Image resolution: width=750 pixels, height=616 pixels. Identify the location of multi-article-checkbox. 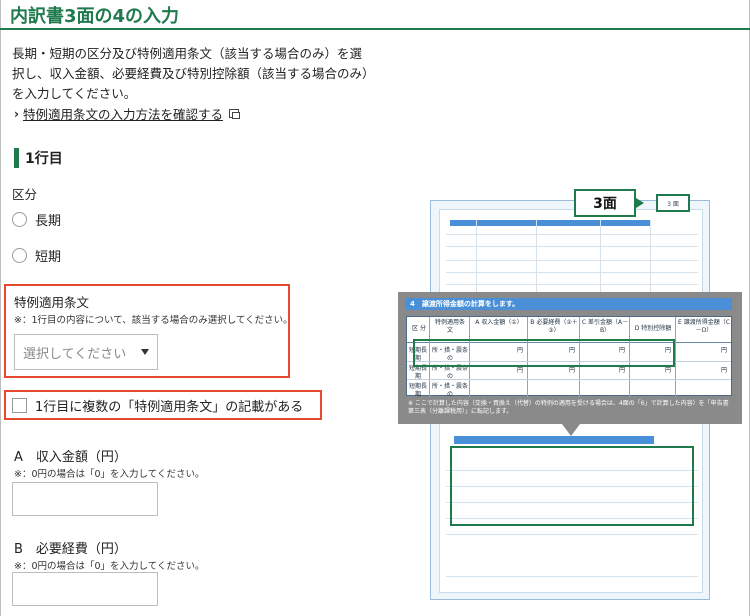
(19, 405).